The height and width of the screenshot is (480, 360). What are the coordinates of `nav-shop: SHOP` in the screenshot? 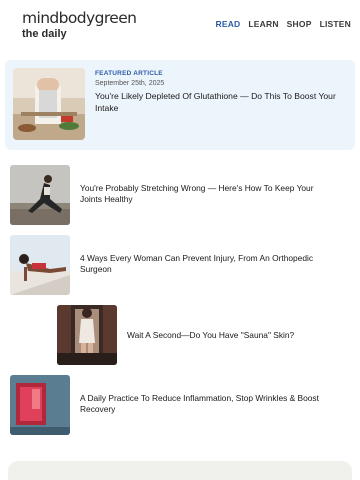 It's located at (299, 24).